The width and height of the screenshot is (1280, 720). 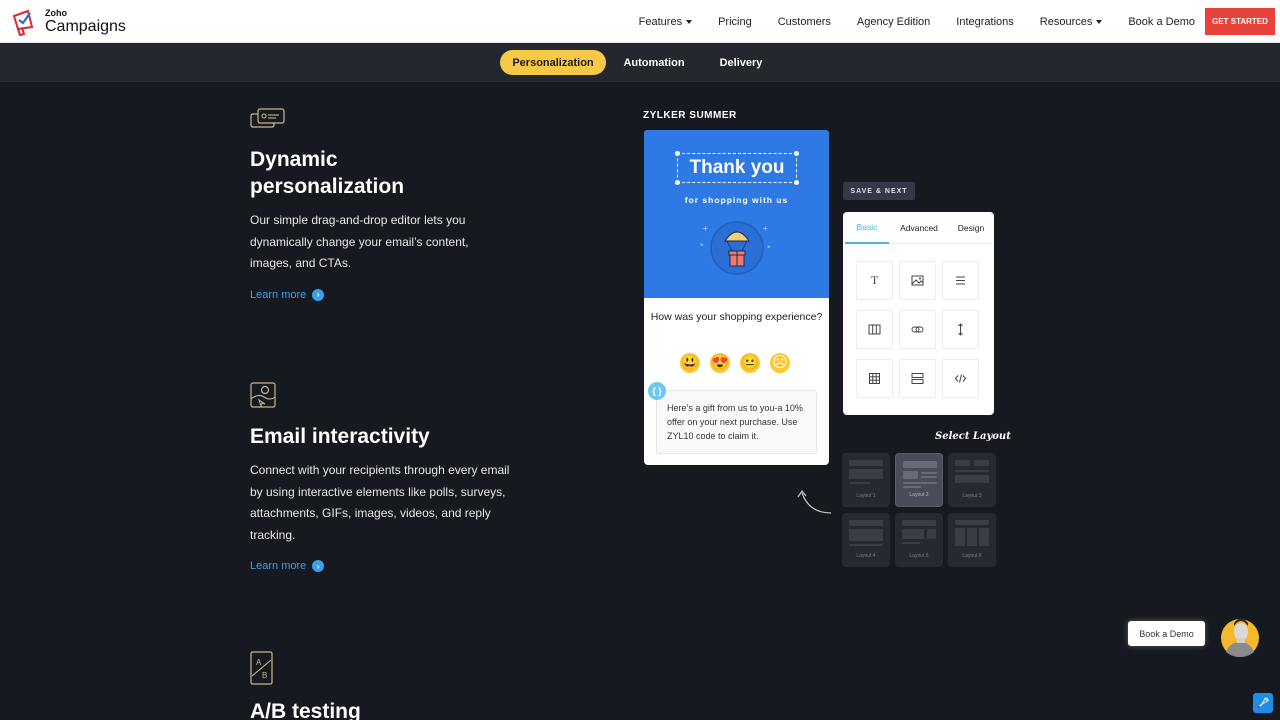 What do you see at coordinates (654, 62) in the screenshot?
I see `tab-automation: Automation` at bounding box center [654, 62].